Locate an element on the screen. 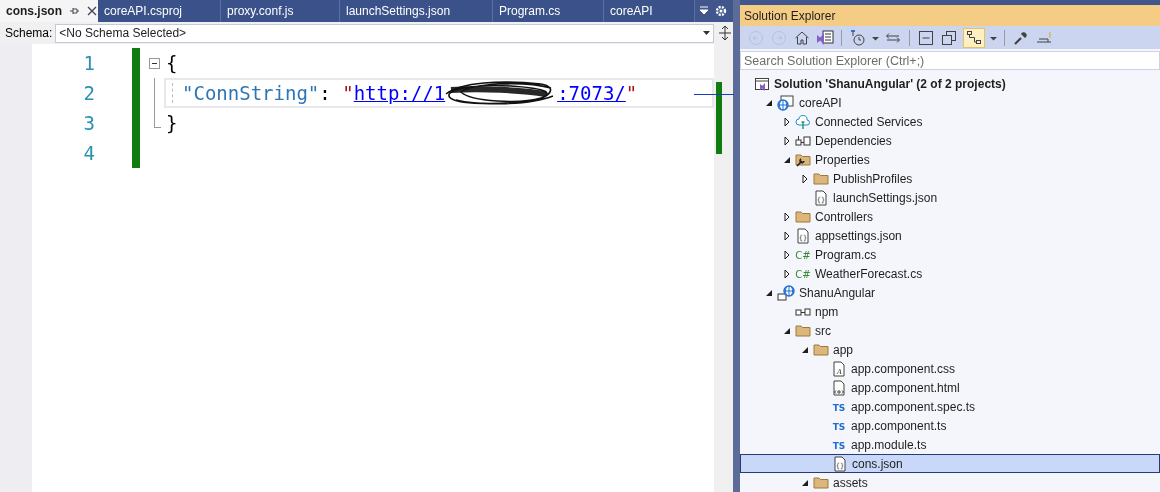 Image resolution: width=1160 pixels, height=492 pixels. editor-tab: proxy.conf.js is located at coordinates (280, 11).